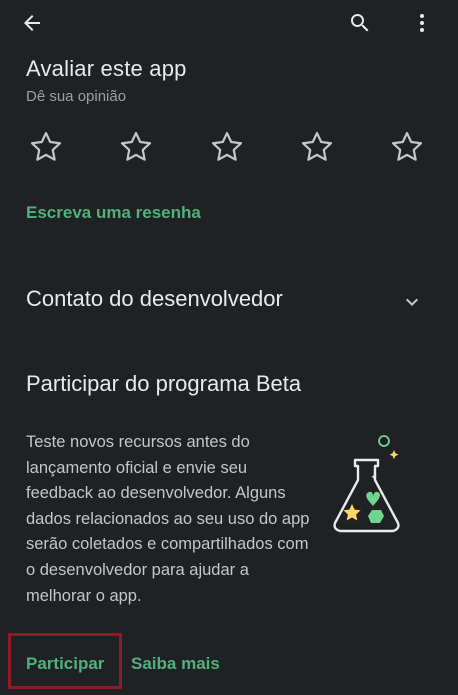 This screenshot has width=458, height=695. I want to click on star-4-button, so click(317, 147).